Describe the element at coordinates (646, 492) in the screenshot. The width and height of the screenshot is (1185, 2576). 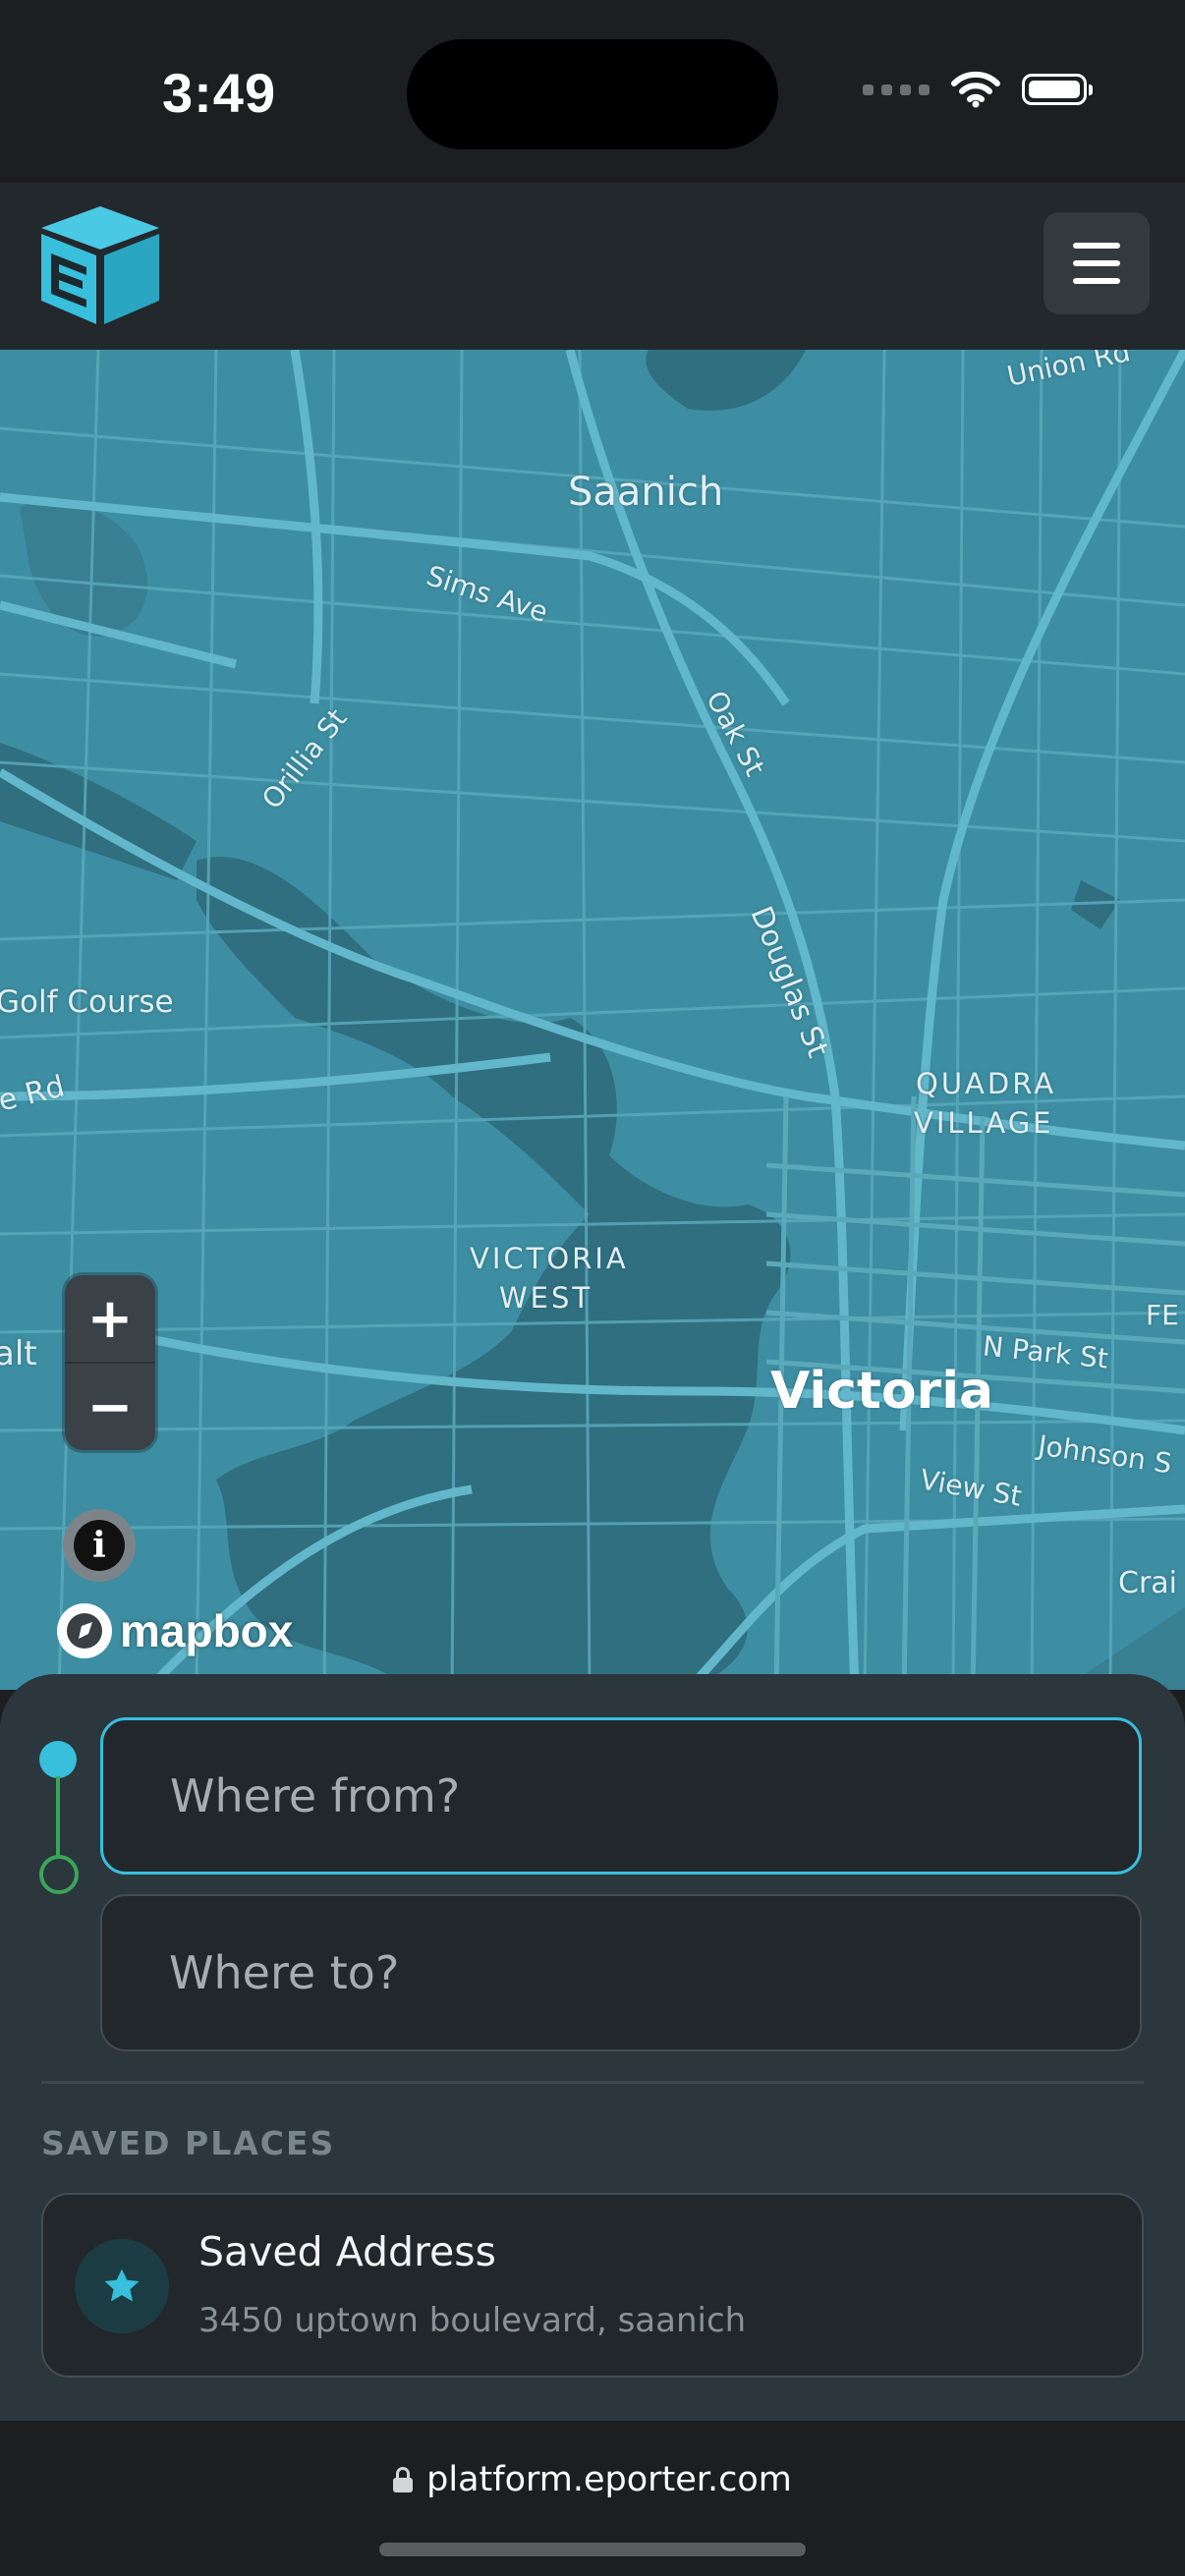
I see `map-label: Saanich` at that location.